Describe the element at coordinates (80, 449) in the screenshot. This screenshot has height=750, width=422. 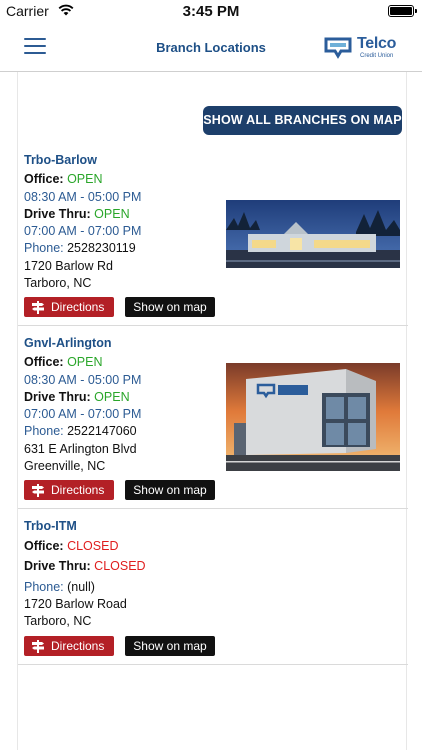
I see `address-line-1: 631 E Arlington Blvd` at that location.